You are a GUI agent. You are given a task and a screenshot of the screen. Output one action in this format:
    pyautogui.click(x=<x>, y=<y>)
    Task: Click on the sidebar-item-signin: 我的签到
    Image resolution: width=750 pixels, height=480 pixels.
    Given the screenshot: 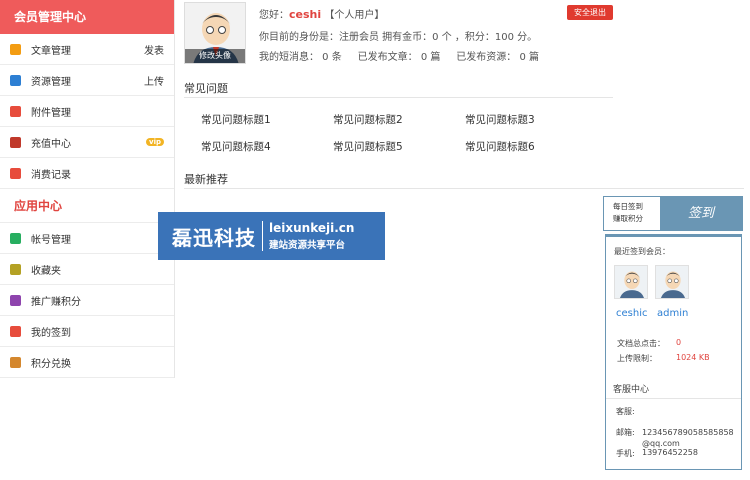 What is the action you would take?
    pyautogui.click(x=87, y=331)
    